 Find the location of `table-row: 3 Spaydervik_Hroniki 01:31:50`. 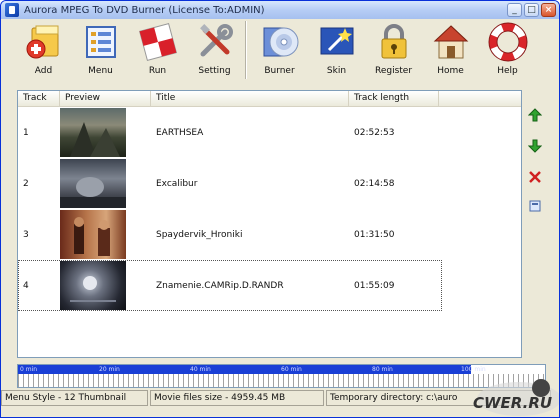

table-row: 3 Spaydervik_Hroniki 01:31:50 is located at coordinates (269, 234).